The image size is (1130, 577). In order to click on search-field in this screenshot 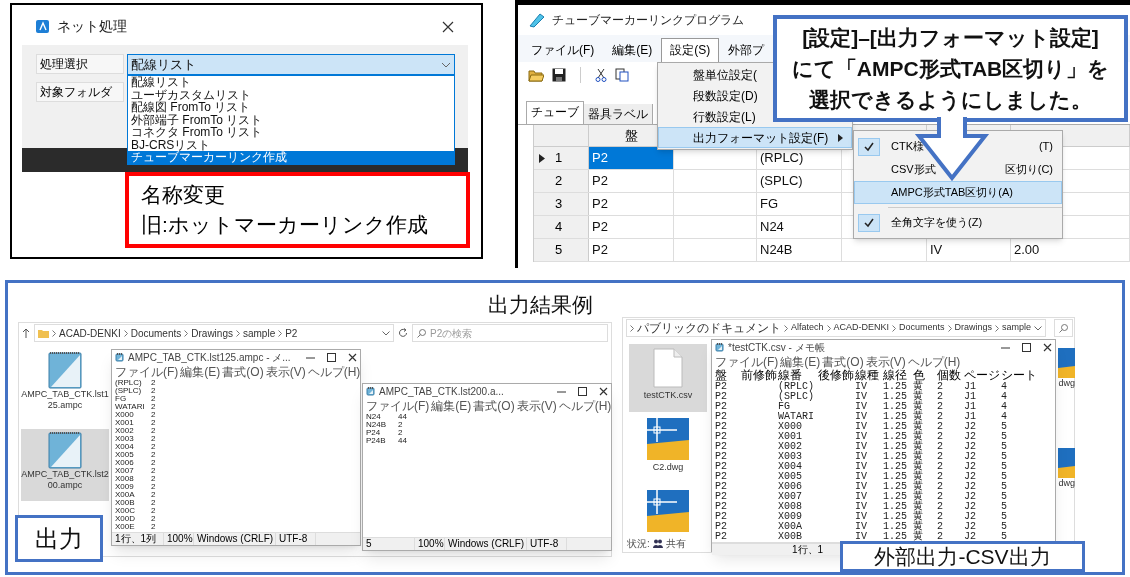, I will do `click(1064, 328)`.